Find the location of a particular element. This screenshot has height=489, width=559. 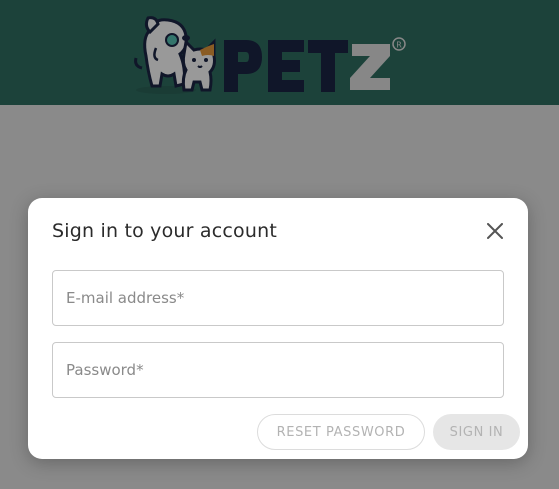

reset-password-button: RESET PASSWORD is located at coordinates (341, 432).